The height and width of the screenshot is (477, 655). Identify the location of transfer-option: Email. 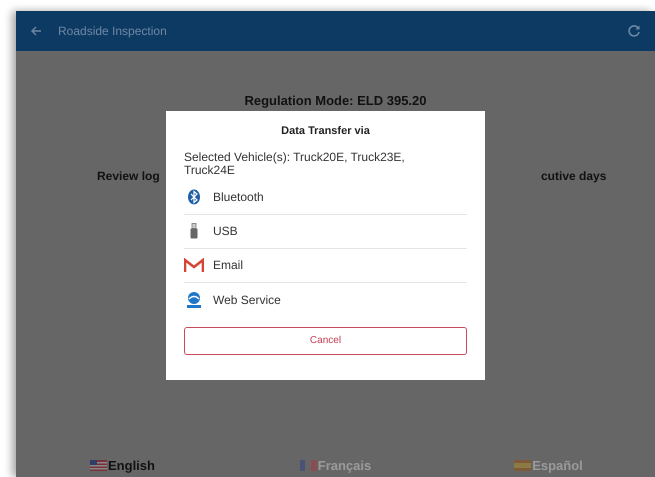
(325, 265).